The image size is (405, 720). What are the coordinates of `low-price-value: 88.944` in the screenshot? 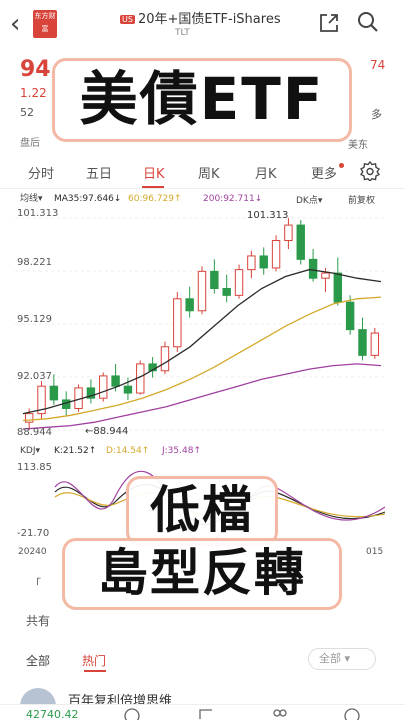 It's located at (111, 431).